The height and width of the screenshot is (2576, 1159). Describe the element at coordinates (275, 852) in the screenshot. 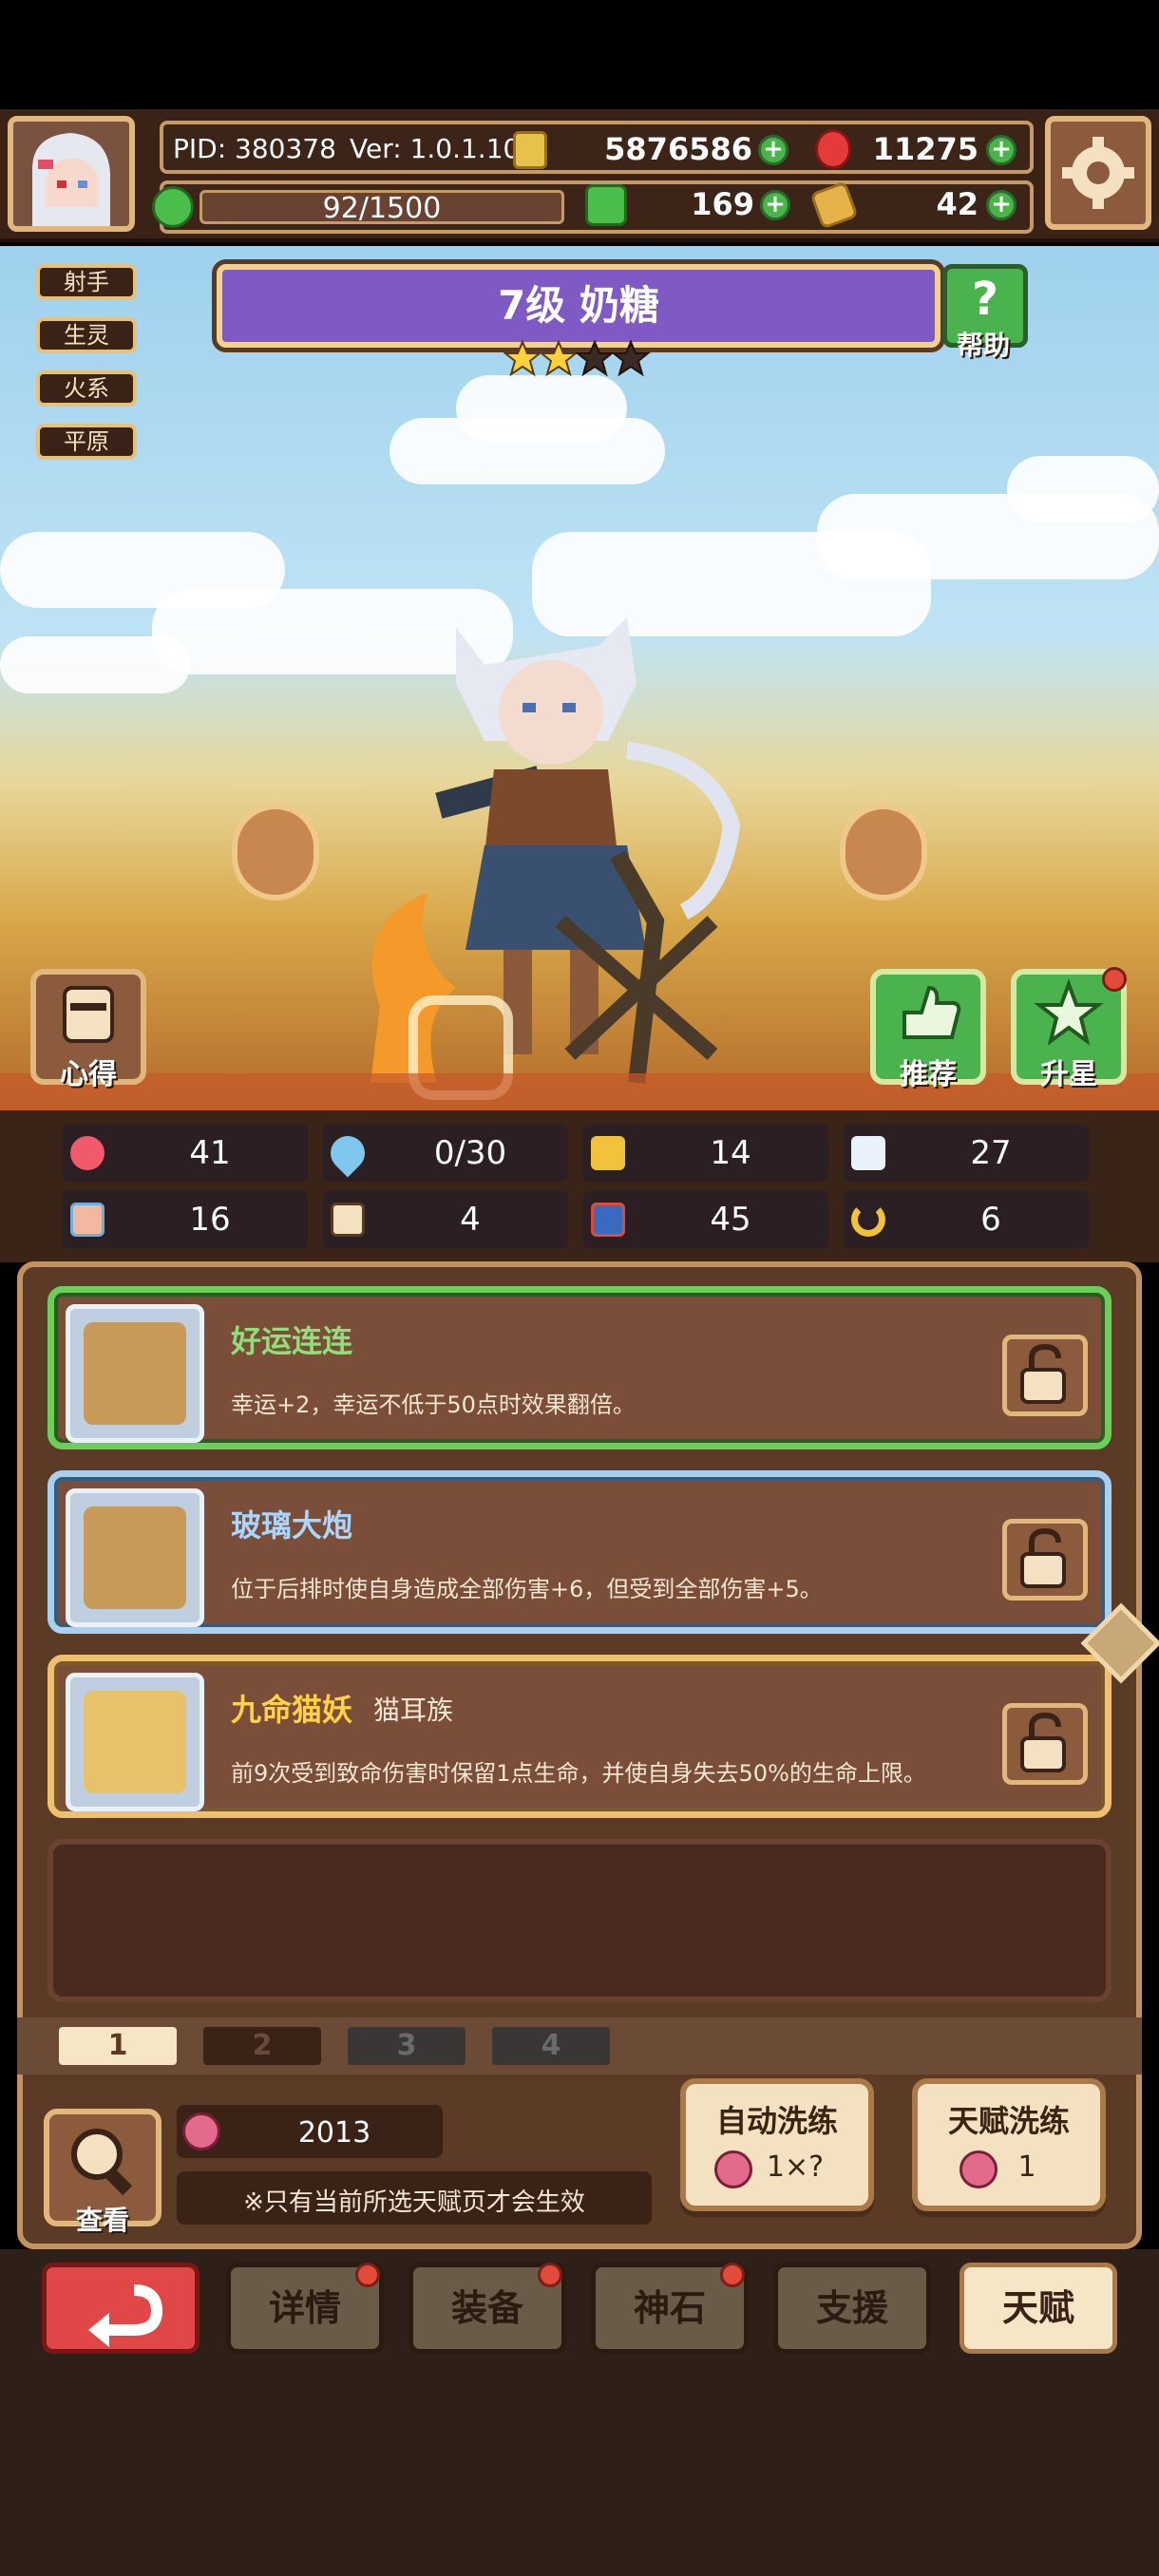

I see `prev-hero-button` at that location.